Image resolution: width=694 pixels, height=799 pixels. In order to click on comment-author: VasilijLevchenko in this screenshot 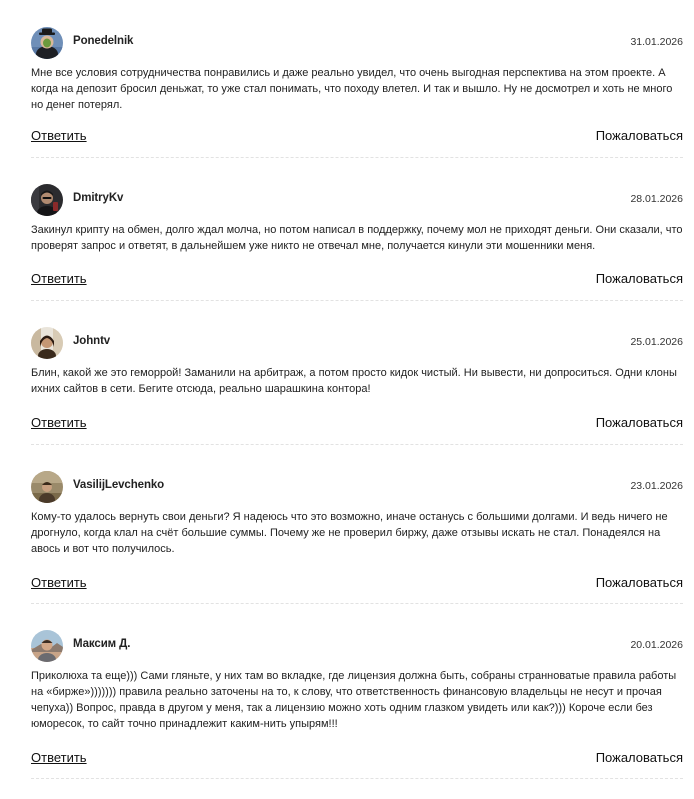, I will do `click(118, 485)`.